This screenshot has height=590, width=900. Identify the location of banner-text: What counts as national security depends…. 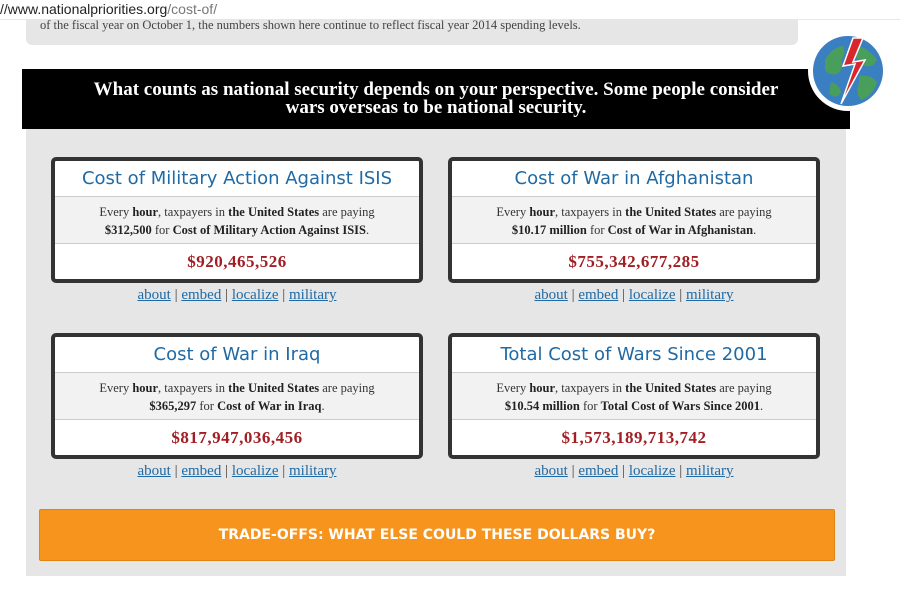
(436, 98).